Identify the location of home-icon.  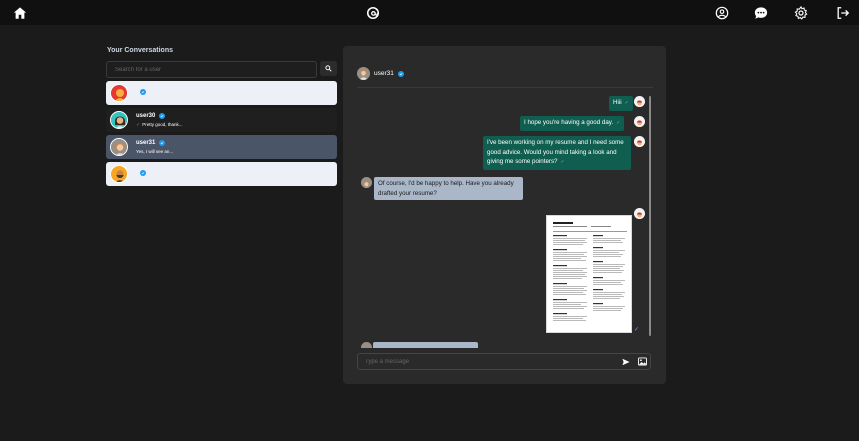
(19, 12).